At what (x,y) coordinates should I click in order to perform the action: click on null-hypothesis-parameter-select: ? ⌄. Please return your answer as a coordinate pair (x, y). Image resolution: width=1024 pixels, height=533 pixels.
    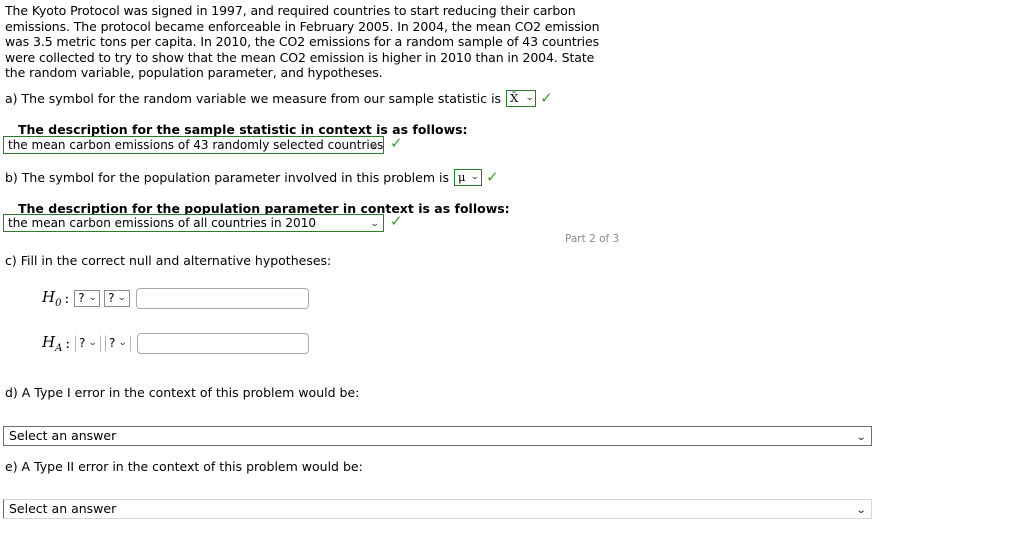
    Looking at the image, I should click on (87, 298).